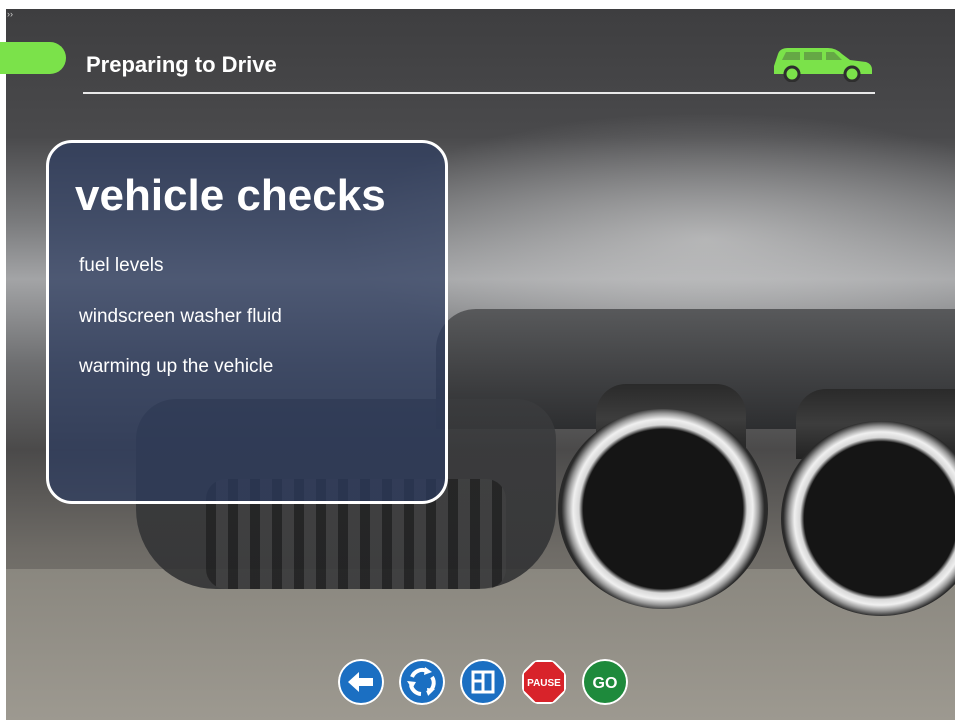 Image resolution: width=955 pixels, height=720 pixels. Describe the element at coordinates (181, 64) in the screenshot. I see `page-title: Preparing to Drive` at that location.